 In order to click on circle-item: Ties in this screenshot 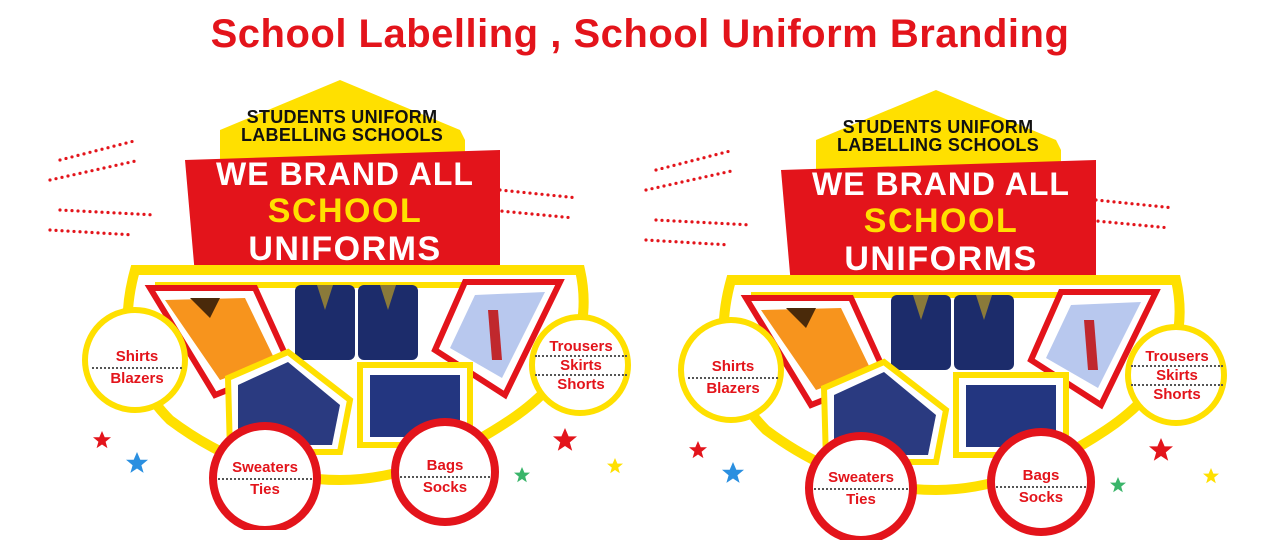, I will do `click(265, 489)`.